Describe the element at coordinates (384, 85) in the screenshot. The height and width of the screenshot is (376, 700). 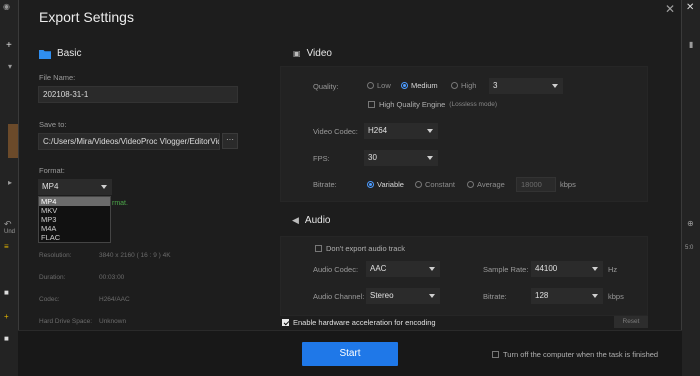
I see `quality-low-label: Low` at that location.